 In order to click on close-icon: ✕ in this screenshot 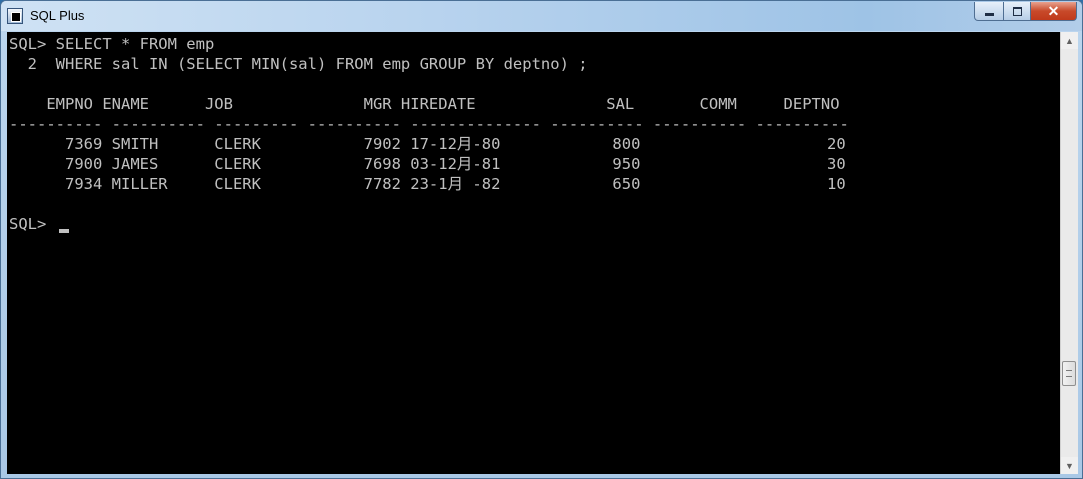, I will do `click(1053, 10)`.